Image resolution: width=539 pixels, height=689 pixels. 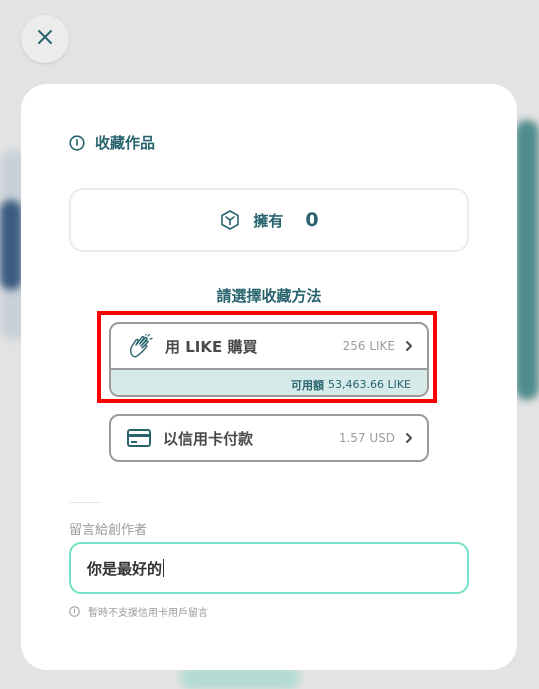 I want to click on balance-label: 可用額, so click(x=307, y=385).